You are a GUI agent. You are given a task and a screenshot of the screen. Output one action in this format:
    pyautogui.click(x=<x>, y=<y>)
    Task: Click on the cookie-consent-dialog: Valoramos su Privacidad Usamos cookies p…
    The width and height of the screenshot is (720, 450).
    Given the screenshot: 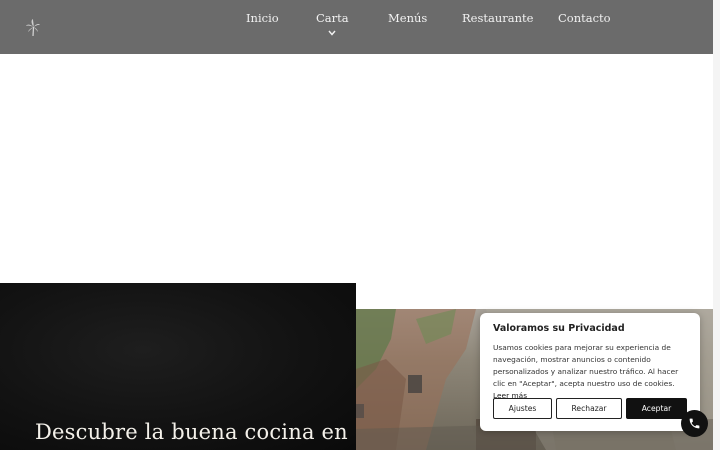 What is the action you would take?
    pyautogui.click(x=590, y=372)
    